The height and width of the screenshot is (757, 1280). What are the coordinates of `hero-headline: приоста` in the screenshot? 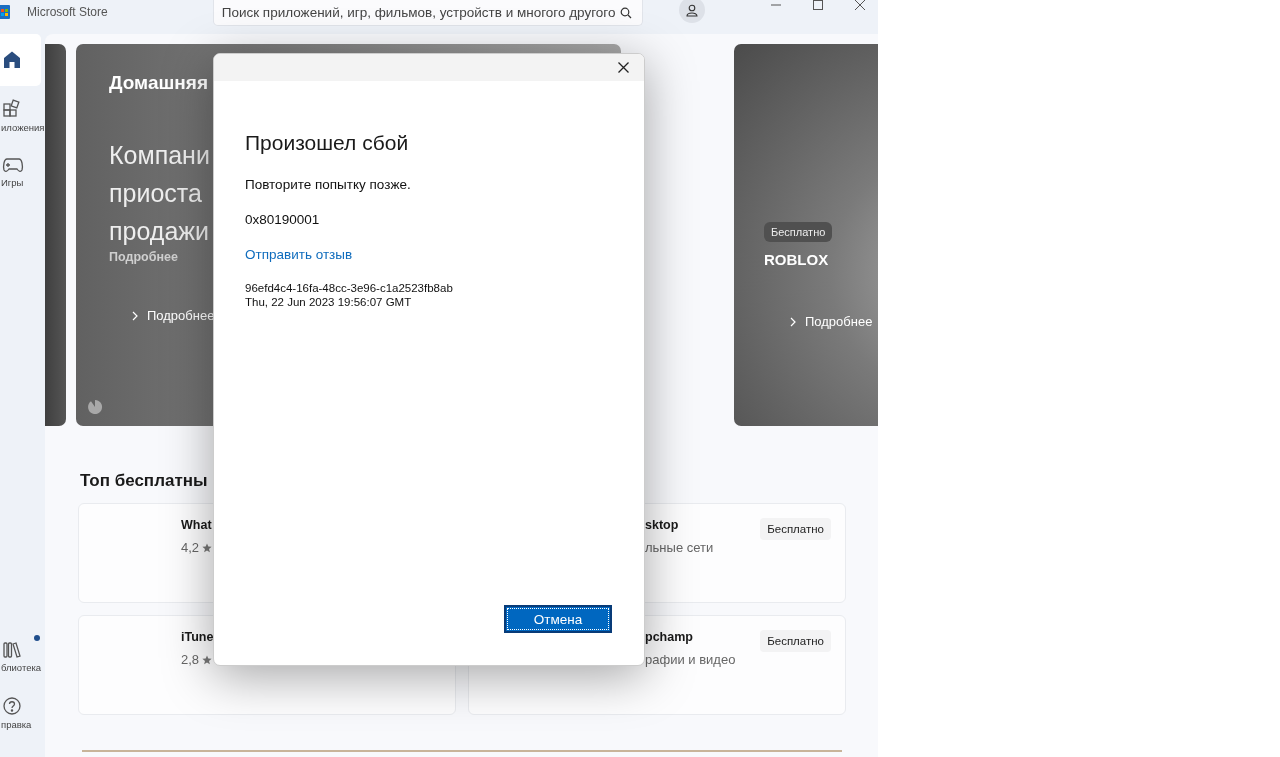 It's located at (155, 193).